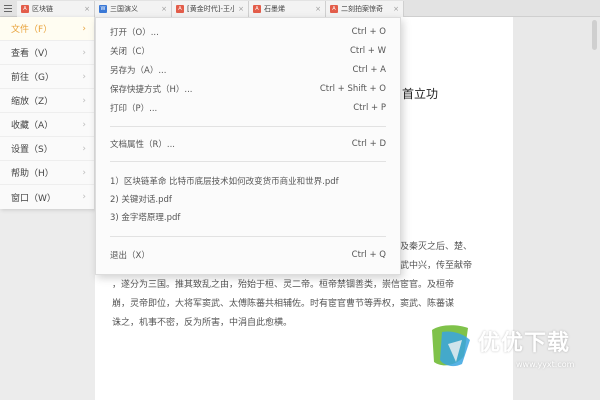  Describe the element at coordinates (130, 256) in the screenshot. I see `menu-item-label: 退出（X）` at that location.